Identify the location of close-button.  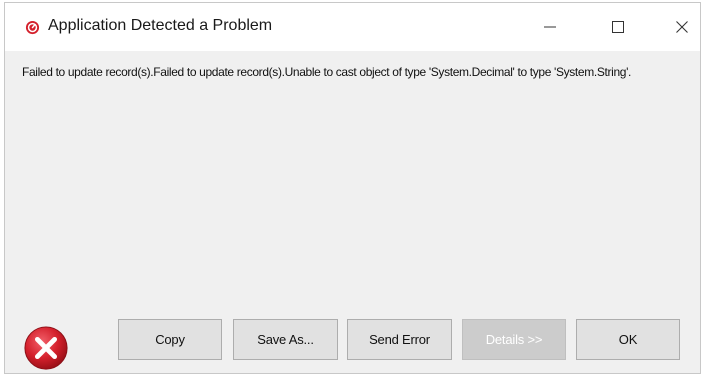
(679, 27).